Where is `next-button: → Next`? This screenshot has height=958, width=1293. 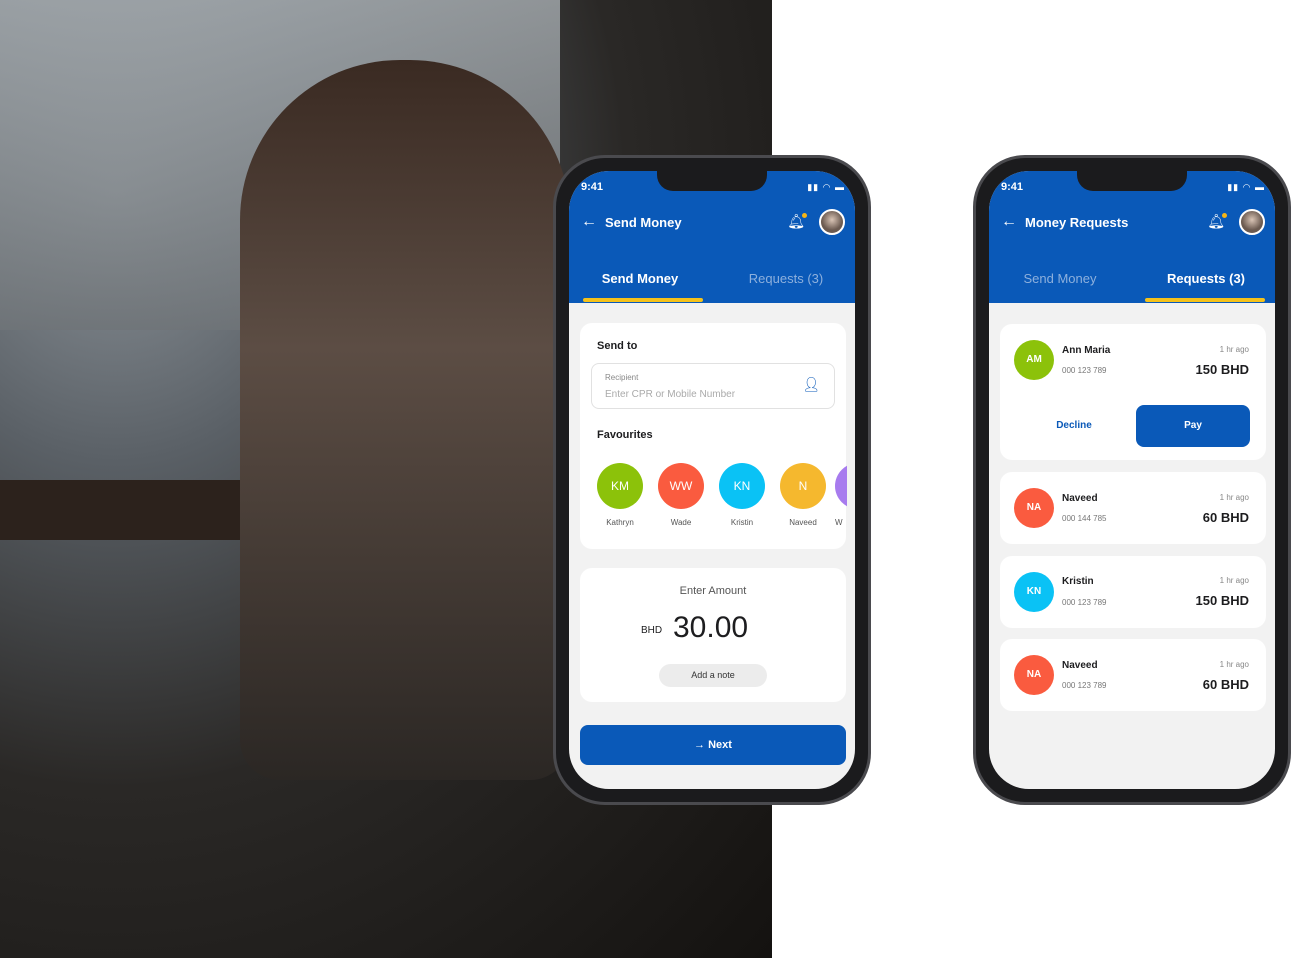 next-button: → Next is located at coordinates (713, 745).